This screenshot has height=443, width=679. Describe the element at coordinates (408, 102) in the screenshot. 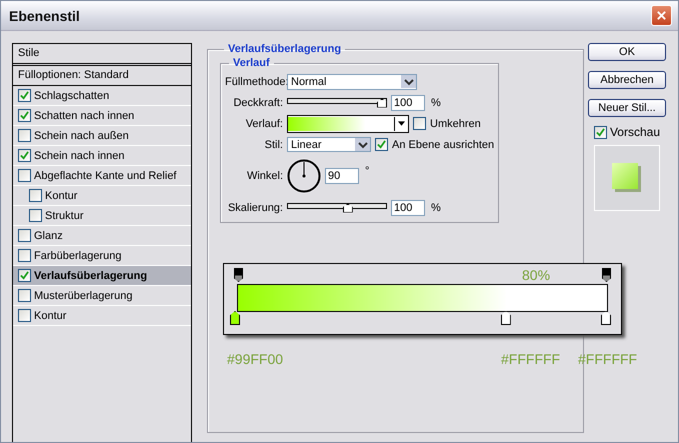

I see `opacity-field: 100` at that location.